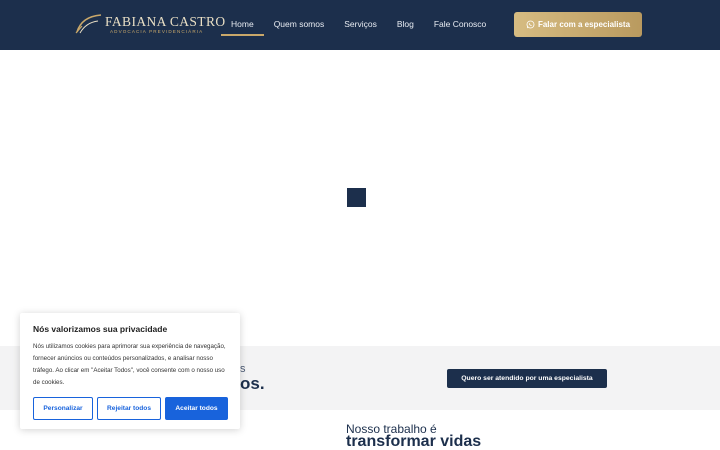 The height and width of the screenshot is (450, 720). I want to click on cookie-title: Nós valorizamos sua privacidade, so click(100, 329).